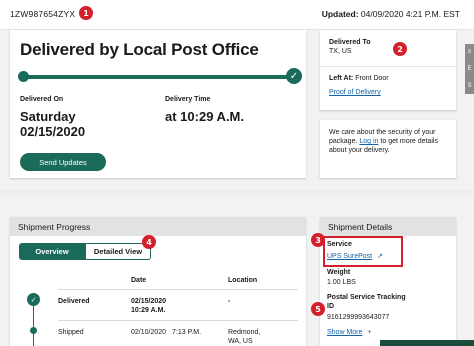 The width and height of the screenshot is (474, 346). Describe the element at coordinates (86, 13) in the screenshot. I see `annotation-badge-1: 1` at that location.